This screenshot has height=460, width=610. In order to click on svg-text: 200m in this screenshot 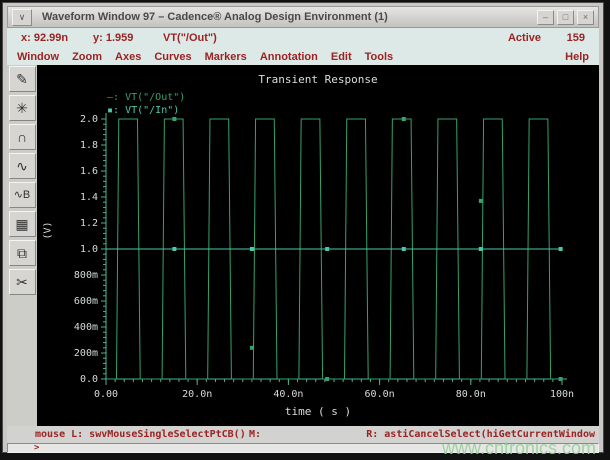, I will do `click(86, 353)`.